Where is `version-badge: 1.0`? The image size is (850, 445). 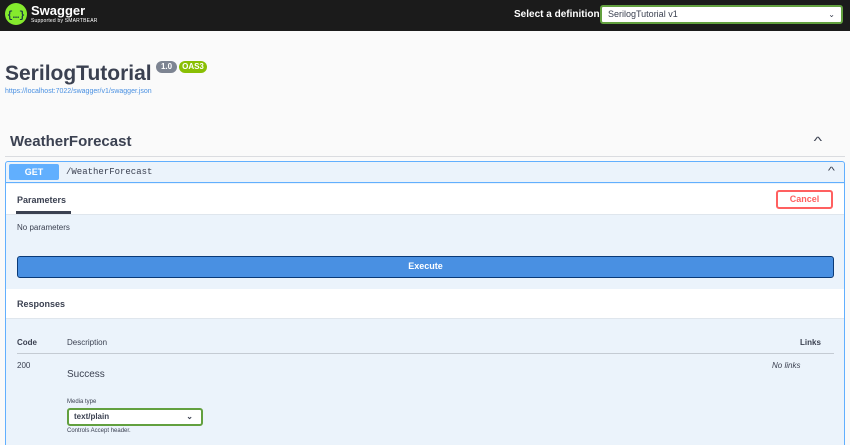
version-badge: 1.0 is located at coordinates (166, 67).